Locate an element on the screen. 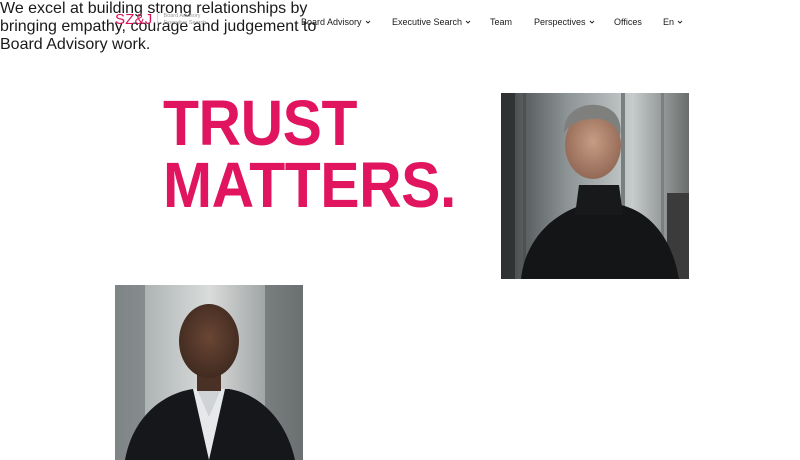 The image size is (800, 460). portrait-photo-top is located at coordinates (595, 186).